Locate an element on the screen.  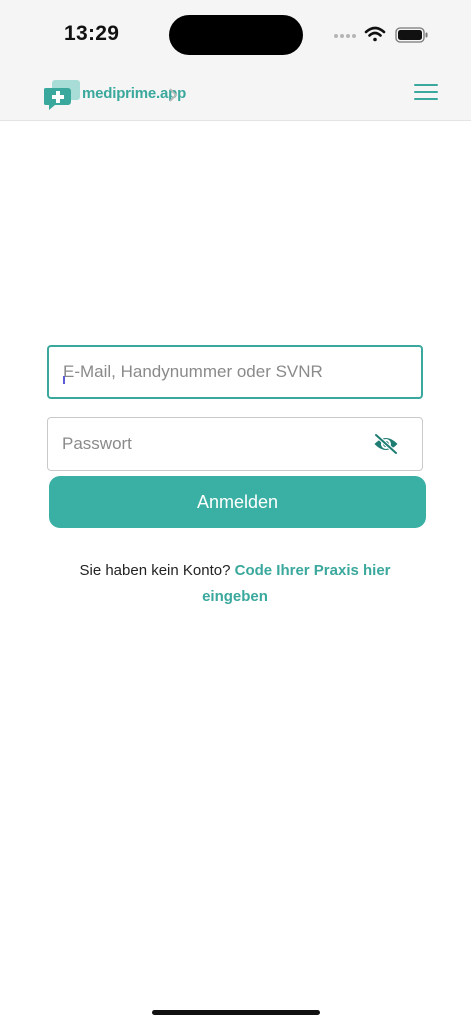
status-icons is located at coordinates (381, 34).